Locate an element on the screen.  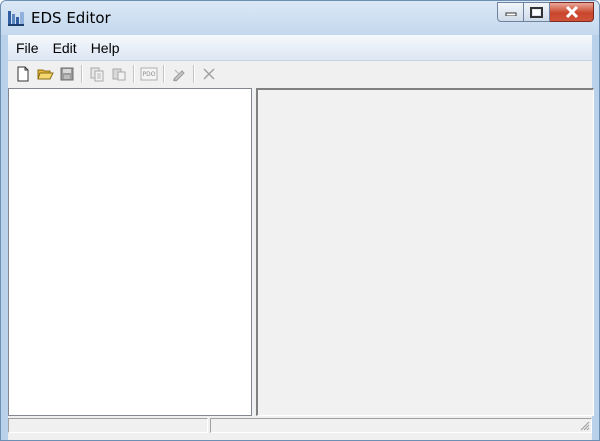
pdo-button: PDO is located at coordinates (149, 74).